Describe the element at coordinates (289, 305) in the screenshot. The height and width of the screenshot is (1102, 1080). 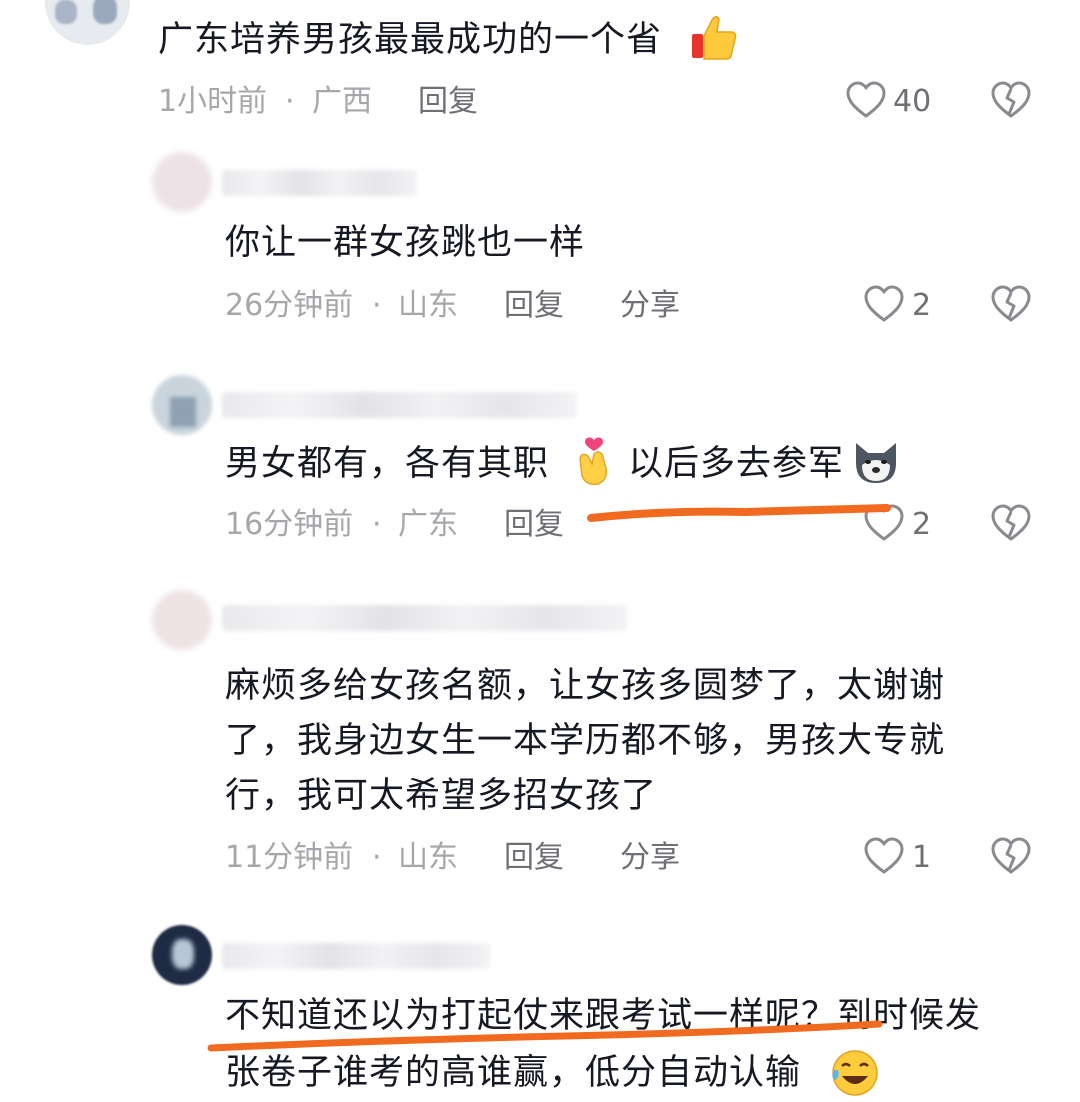
I see `comment-time: 26分钟前` at that location.